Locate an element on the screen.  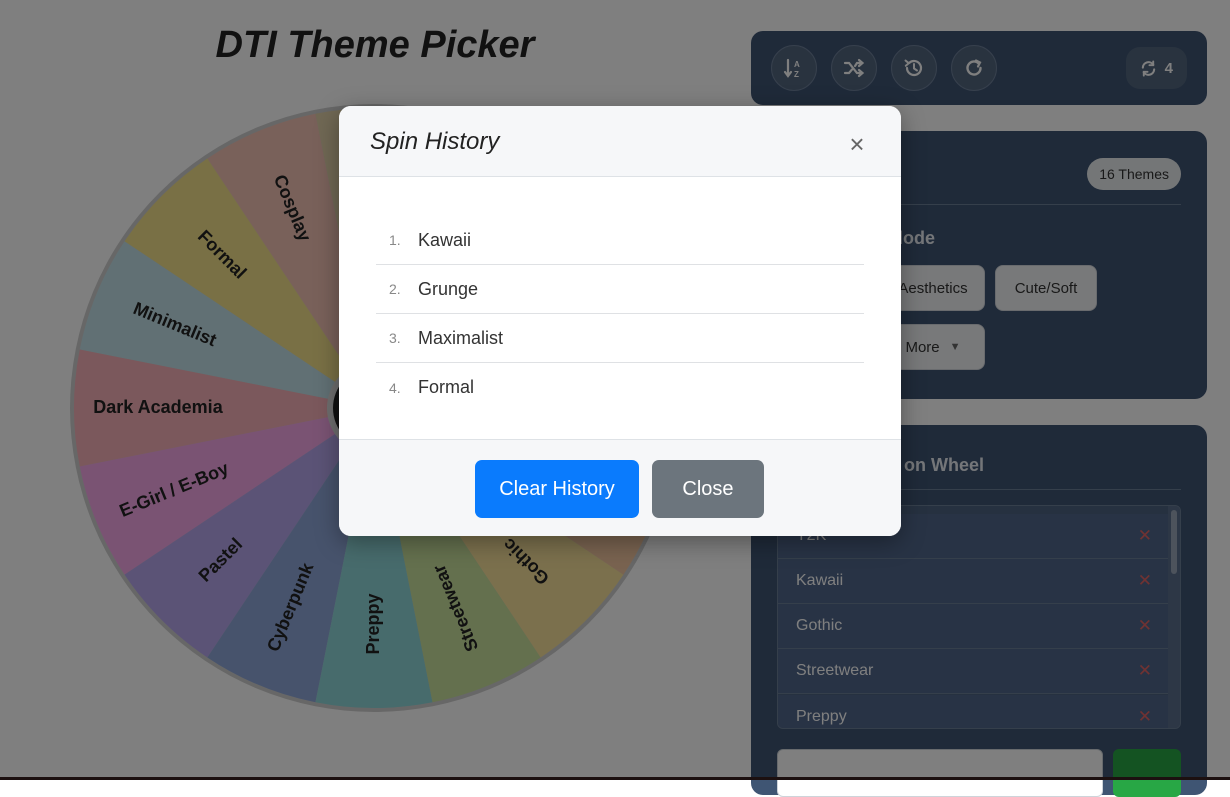
history-item: 1. Kawaii is located at coordinates (620, 240).